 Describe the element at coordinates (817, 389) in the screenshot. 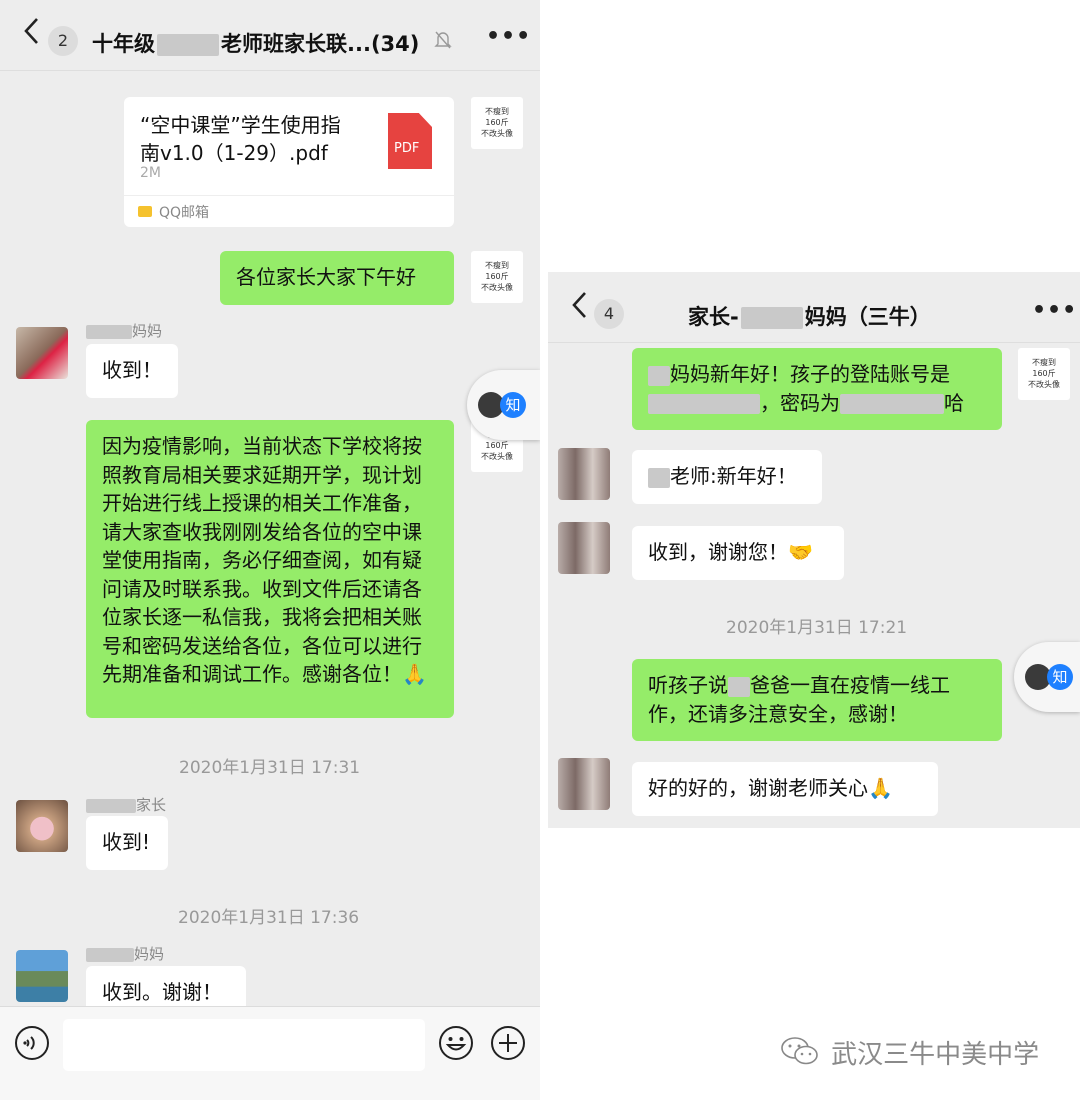

I see `outgoing-message-bubble: 妈妈新年好！孩子的登陆账号是 ，密码为哈` at that location.